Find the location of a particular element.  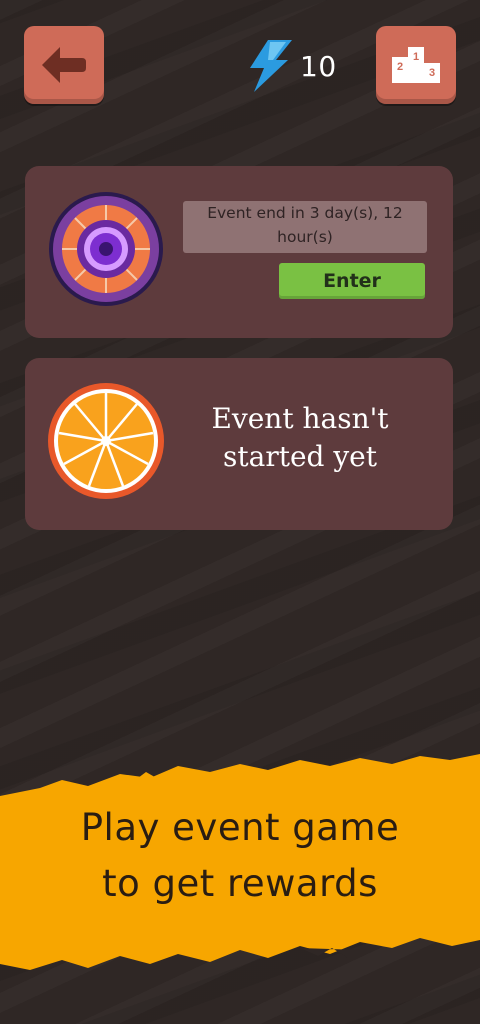

podium-icon: 2 1 3 is located at coordinates (416, 65).